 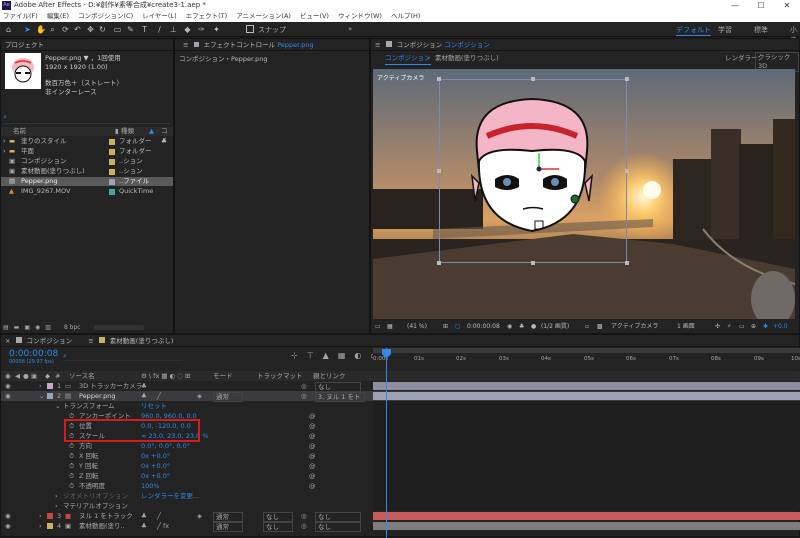 I want to click on quality-switch-icon: ╱, so click(x=159, y=516).